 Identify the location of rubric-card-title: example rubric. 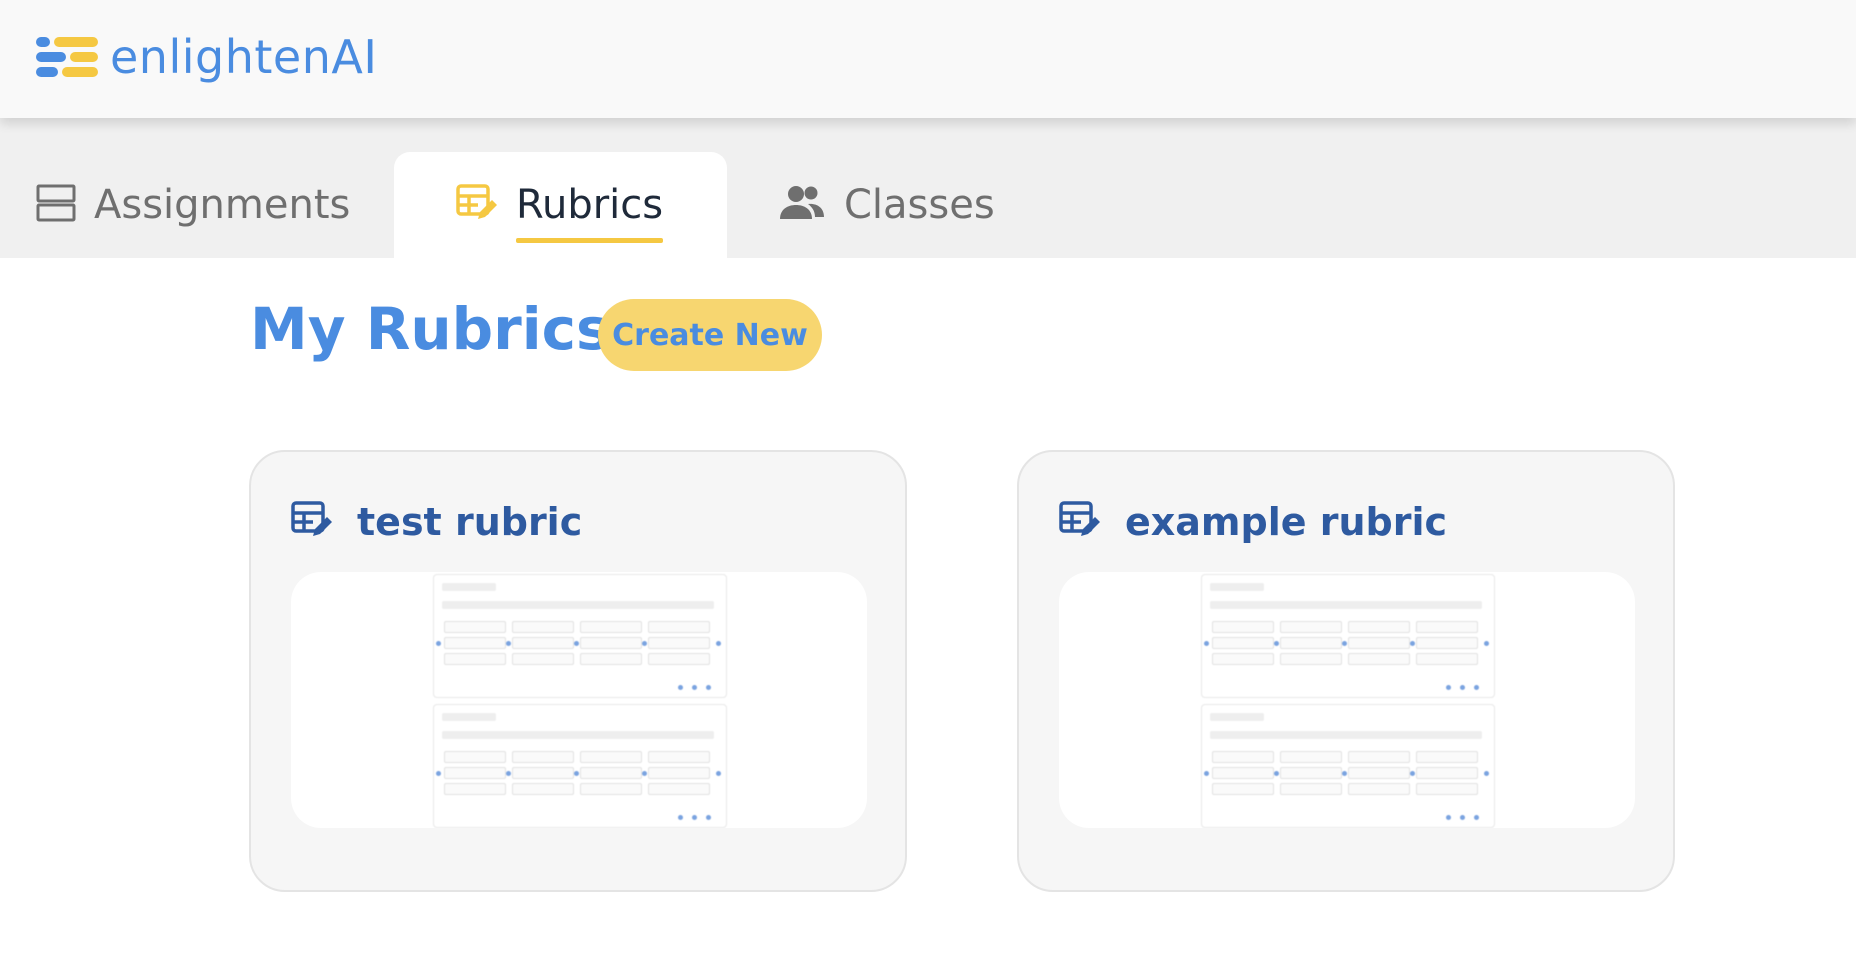
(1286, 522).